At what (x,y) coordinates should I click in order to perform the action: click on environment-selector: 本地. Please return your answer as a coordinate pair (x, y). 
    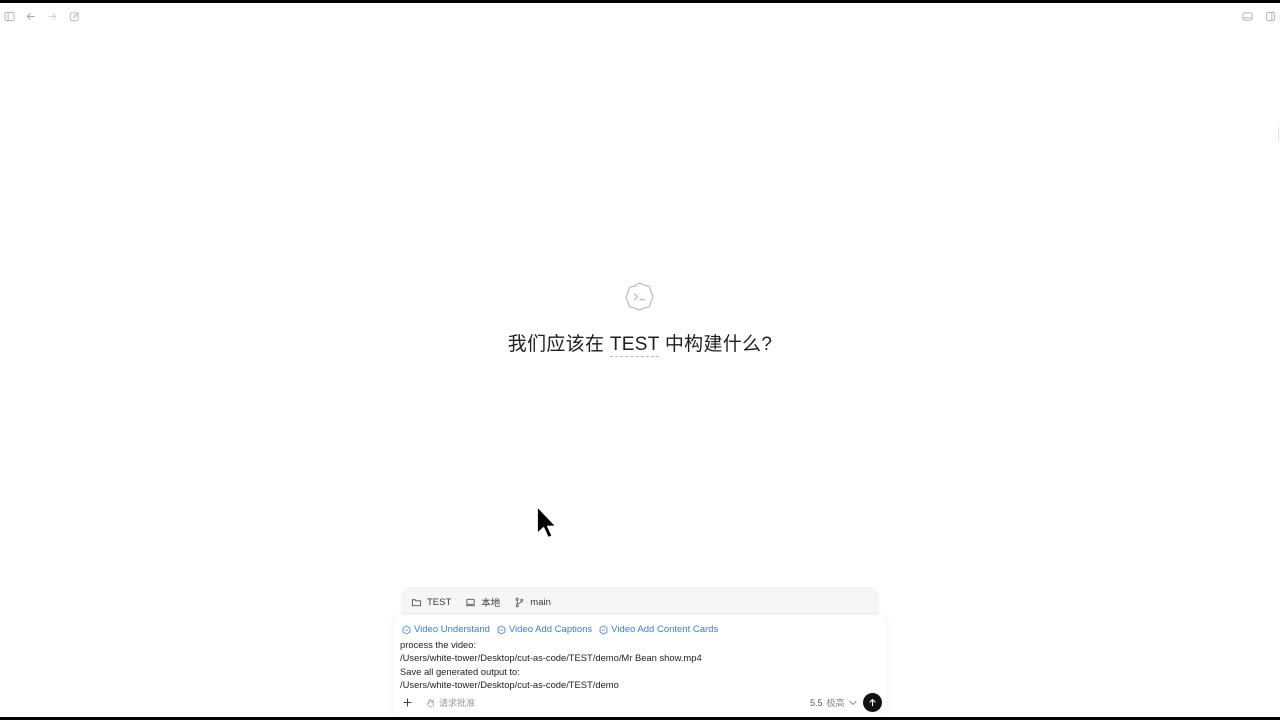
    Looking at the image, I should click on (482, 602).